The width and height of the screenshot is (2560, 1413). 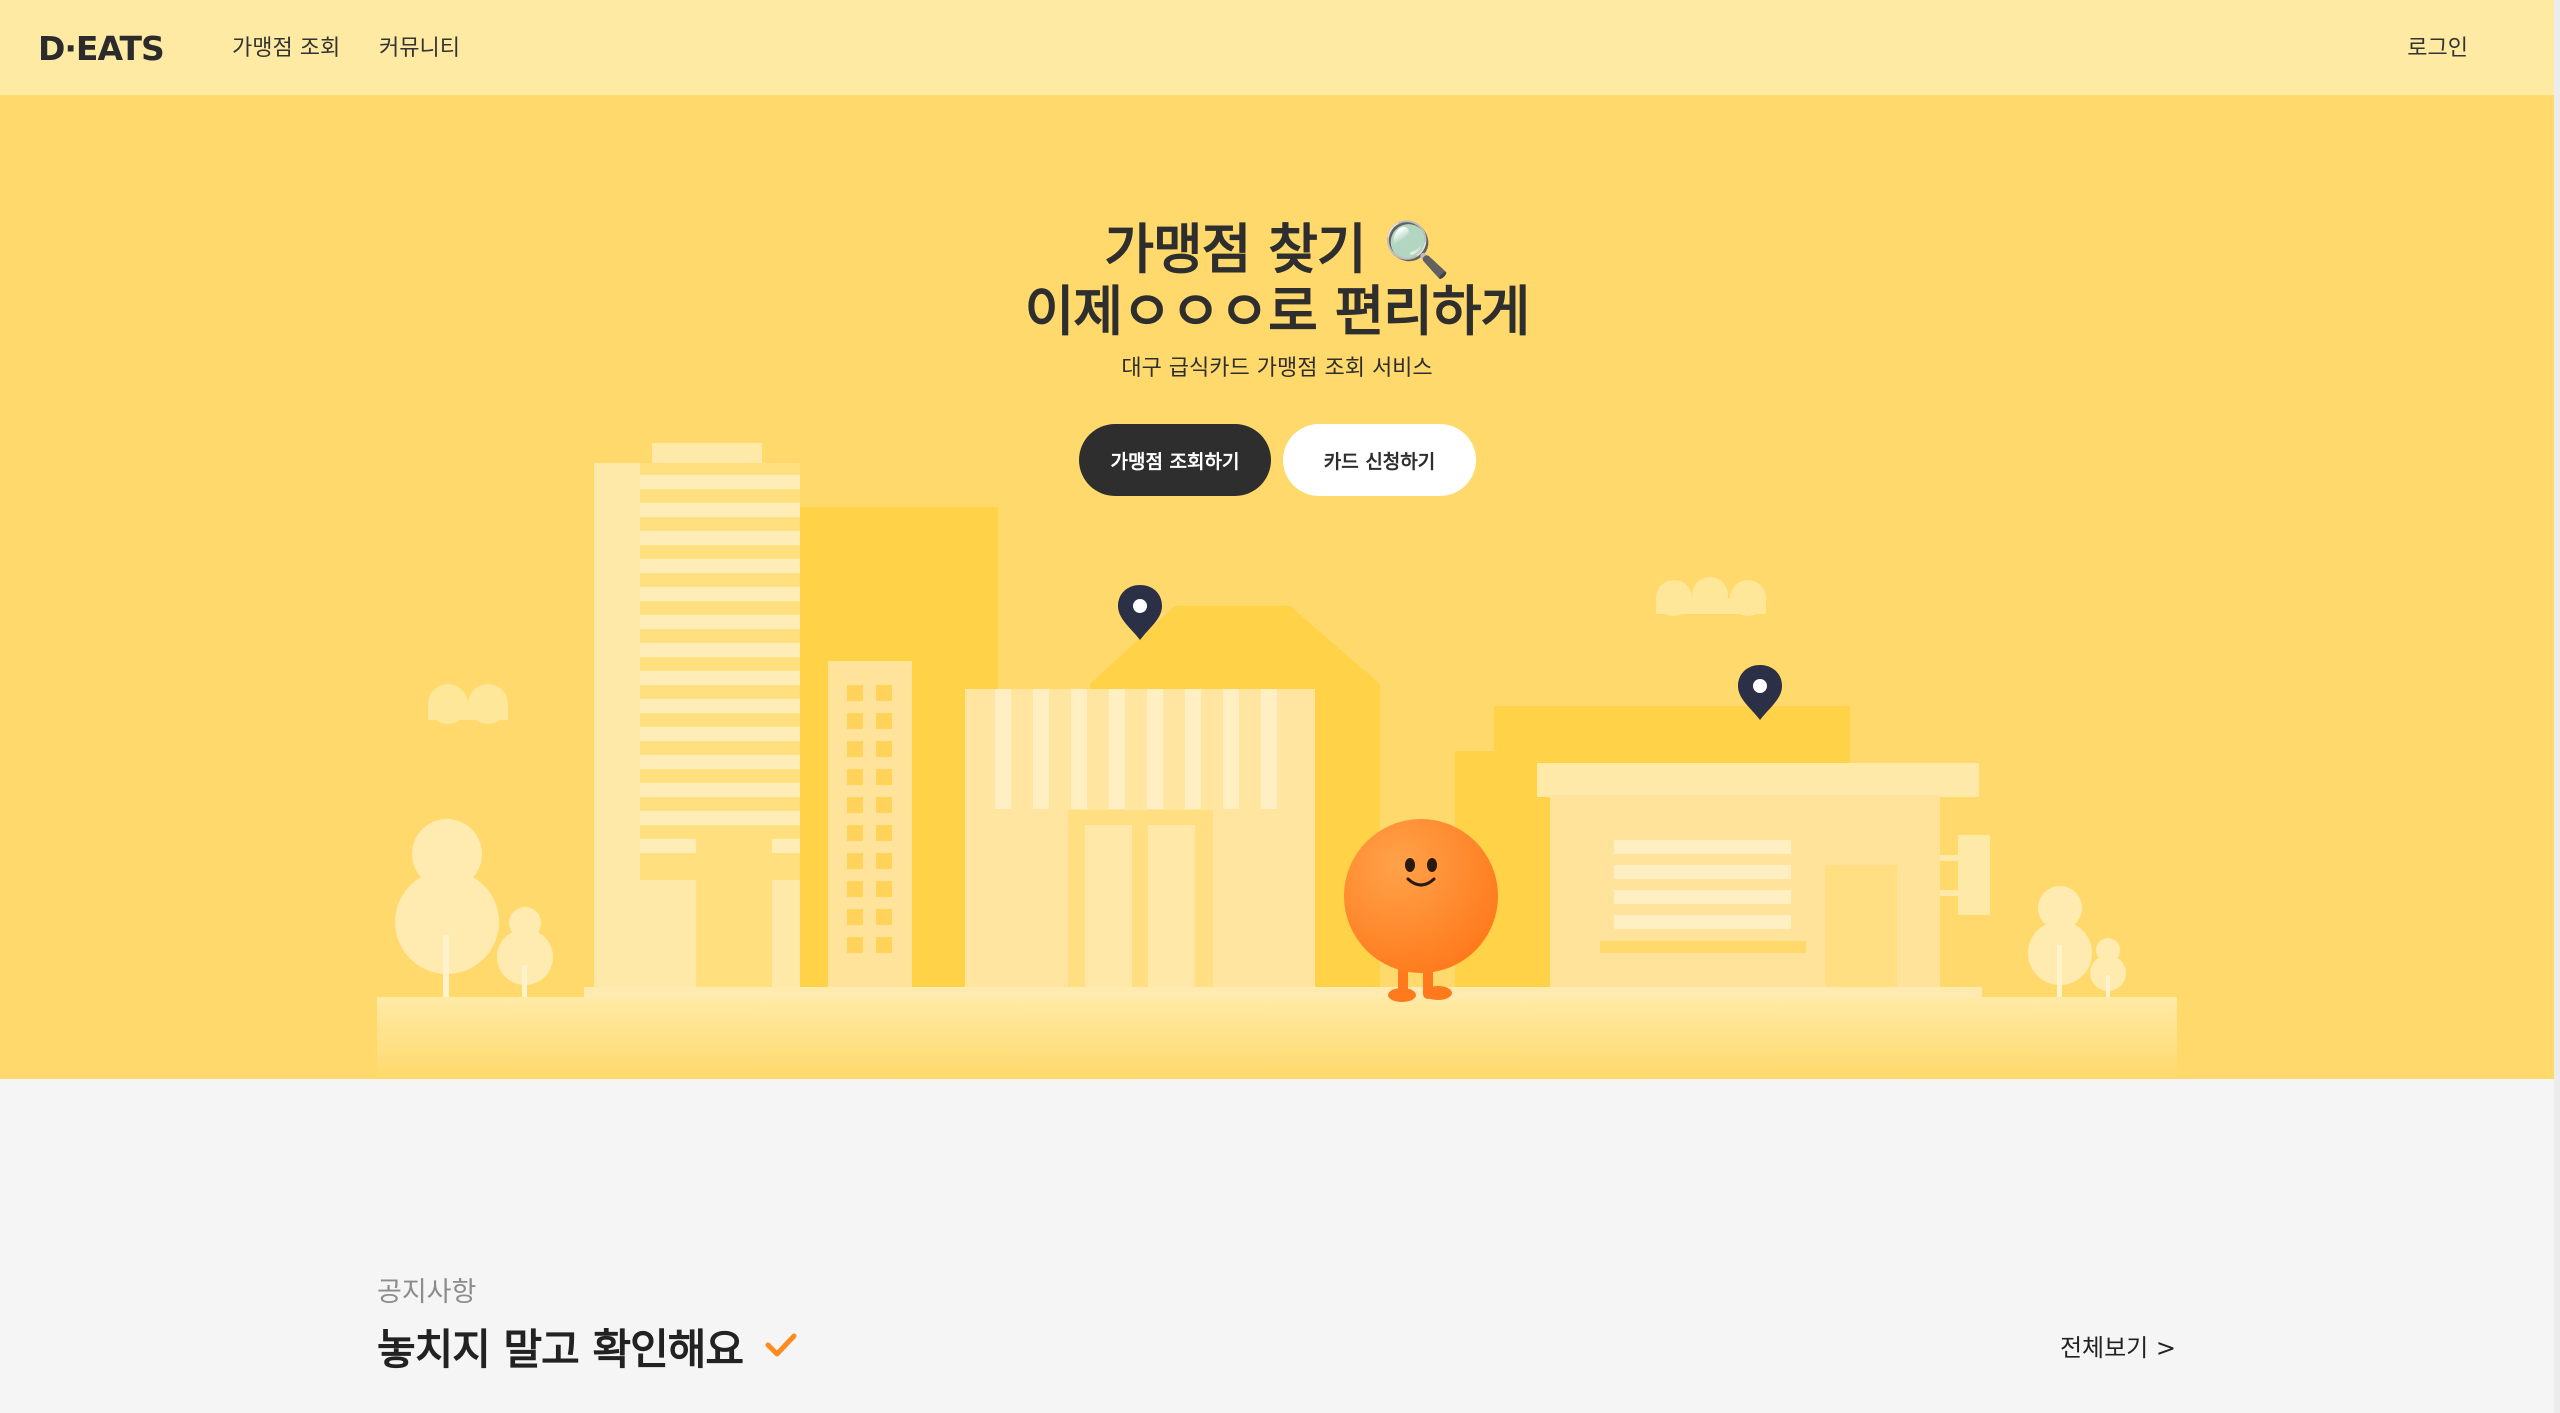 I want to click on notice-section-title: 놓치지 말고 확인해요, so click(x=560, y=1349).